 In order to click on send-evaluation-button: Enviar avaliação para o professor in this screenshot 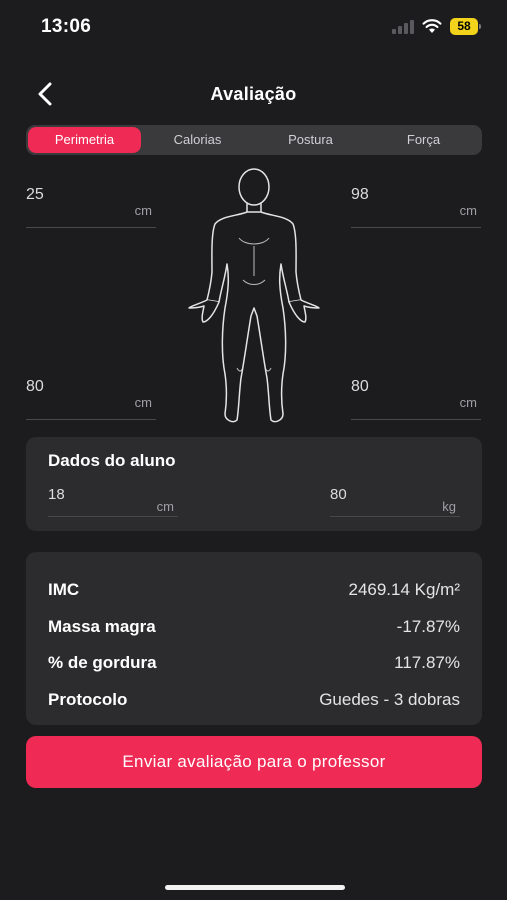, I will do `click(254, 762)`.